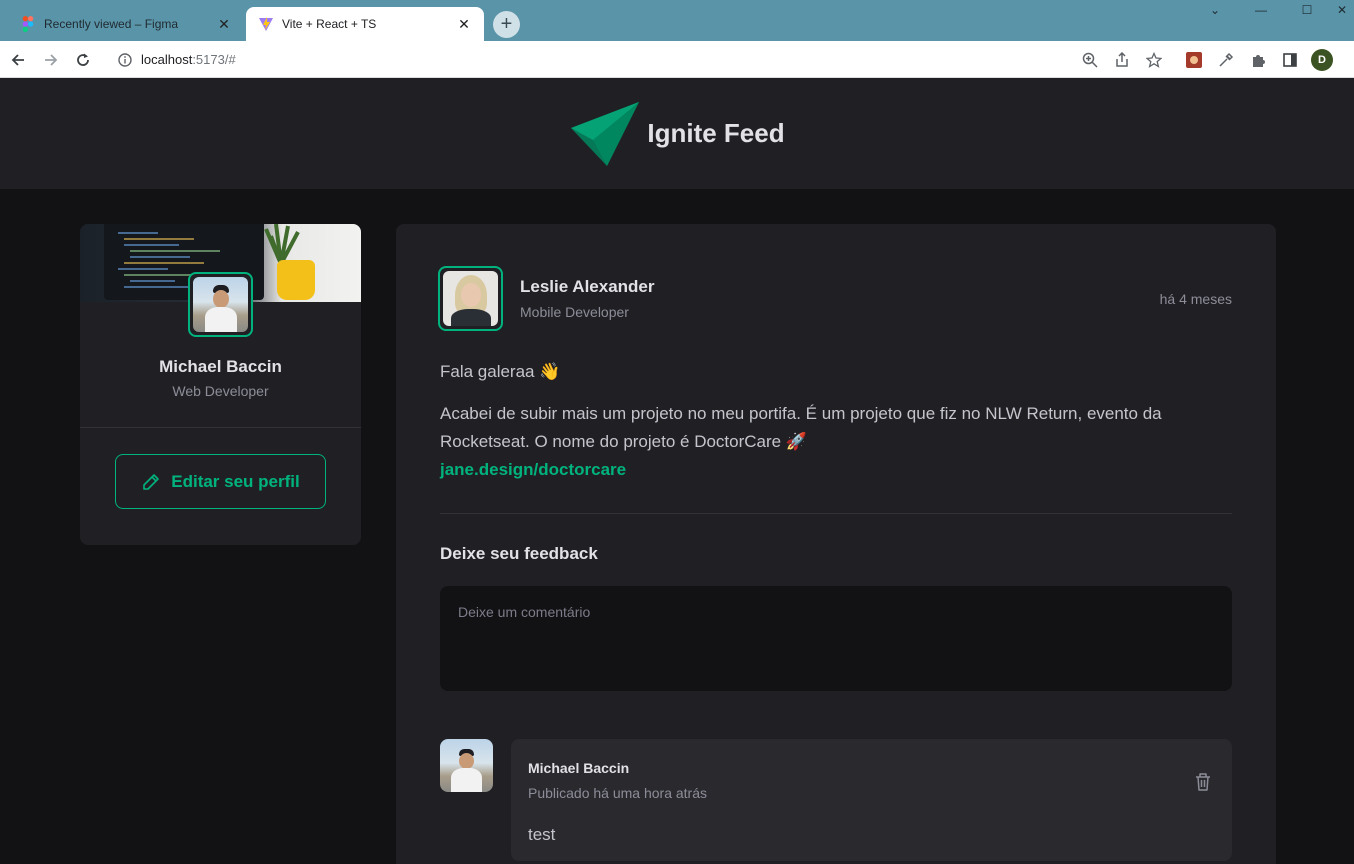 The image size is (1354, 864). Describe the element at coordinates (151, 481) in the screenshot. I see `pencil-icon` at that location.